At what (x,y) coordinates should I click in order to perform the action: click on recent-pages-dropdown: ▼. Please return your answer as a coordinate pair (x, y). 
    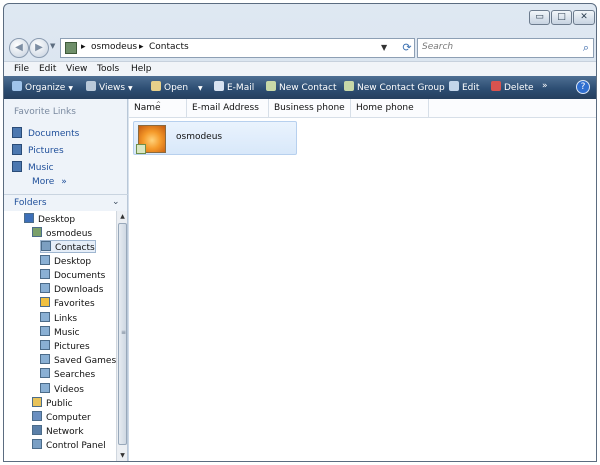
    Looking at the image, I should click on (52, 46).